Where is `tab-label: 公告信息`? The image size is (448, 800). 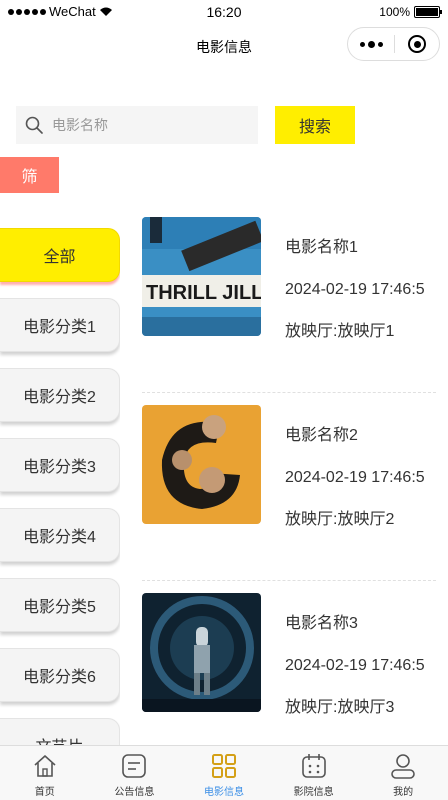
tab-label: 公告信息 is located at coordinates (134, 792).